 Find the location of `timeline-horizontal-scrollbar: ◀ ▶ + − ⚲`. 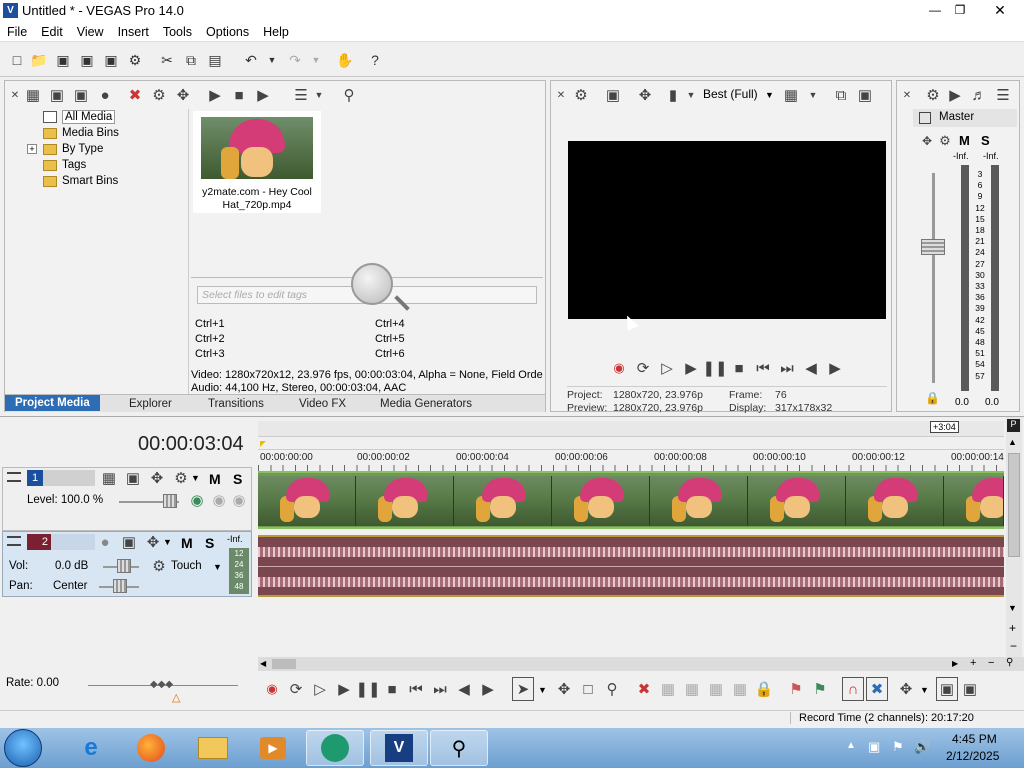

timeline-horizontal-scrollbar: ◀ ▶ + − ⚲ is located at coordinates (641, 664).